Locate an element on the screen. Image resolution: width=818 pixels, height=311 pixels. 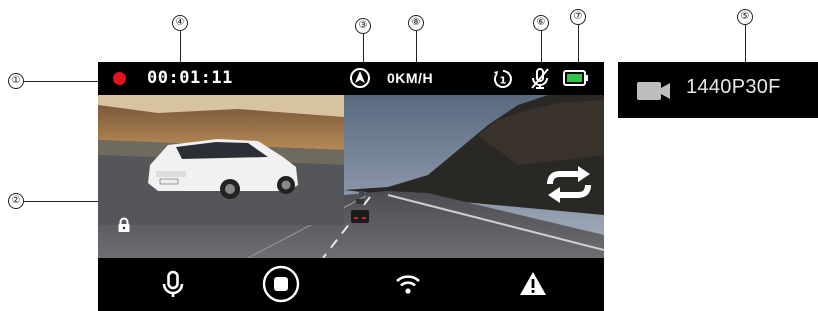
speed-readout: 0KM/H is located at coordinates (410, 78).